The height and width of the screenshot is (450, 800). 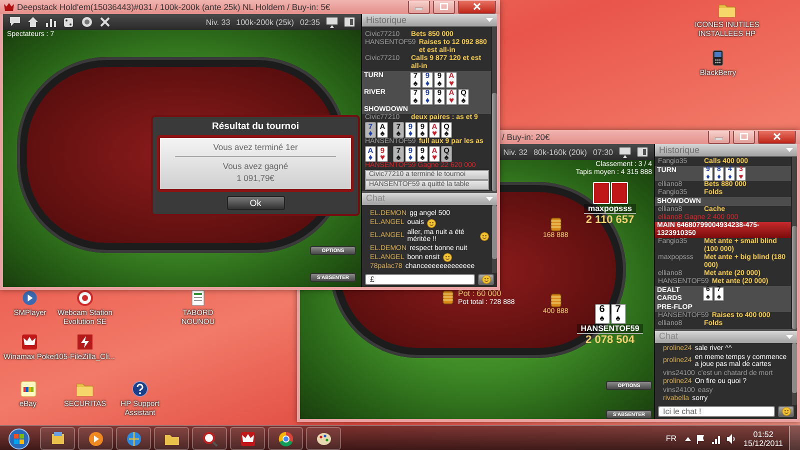 What do you see at coordinates (610, 329) in the screenshot?
I see `player-name: HANSENTOF59` at bounding box center [610, 329].